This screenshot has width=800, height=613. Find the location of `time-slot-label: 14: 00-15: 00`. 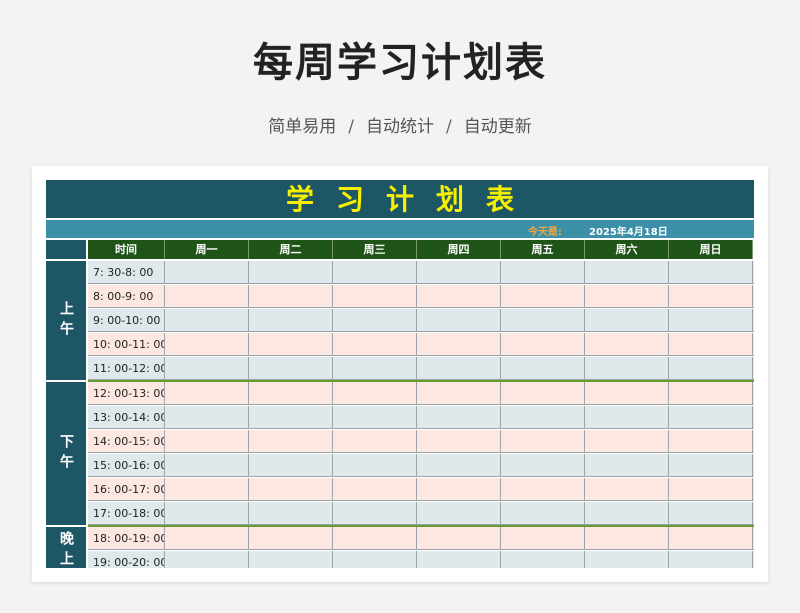

time-slot-label: 14: 00-15: 00 is located at coordinates (126, 441).